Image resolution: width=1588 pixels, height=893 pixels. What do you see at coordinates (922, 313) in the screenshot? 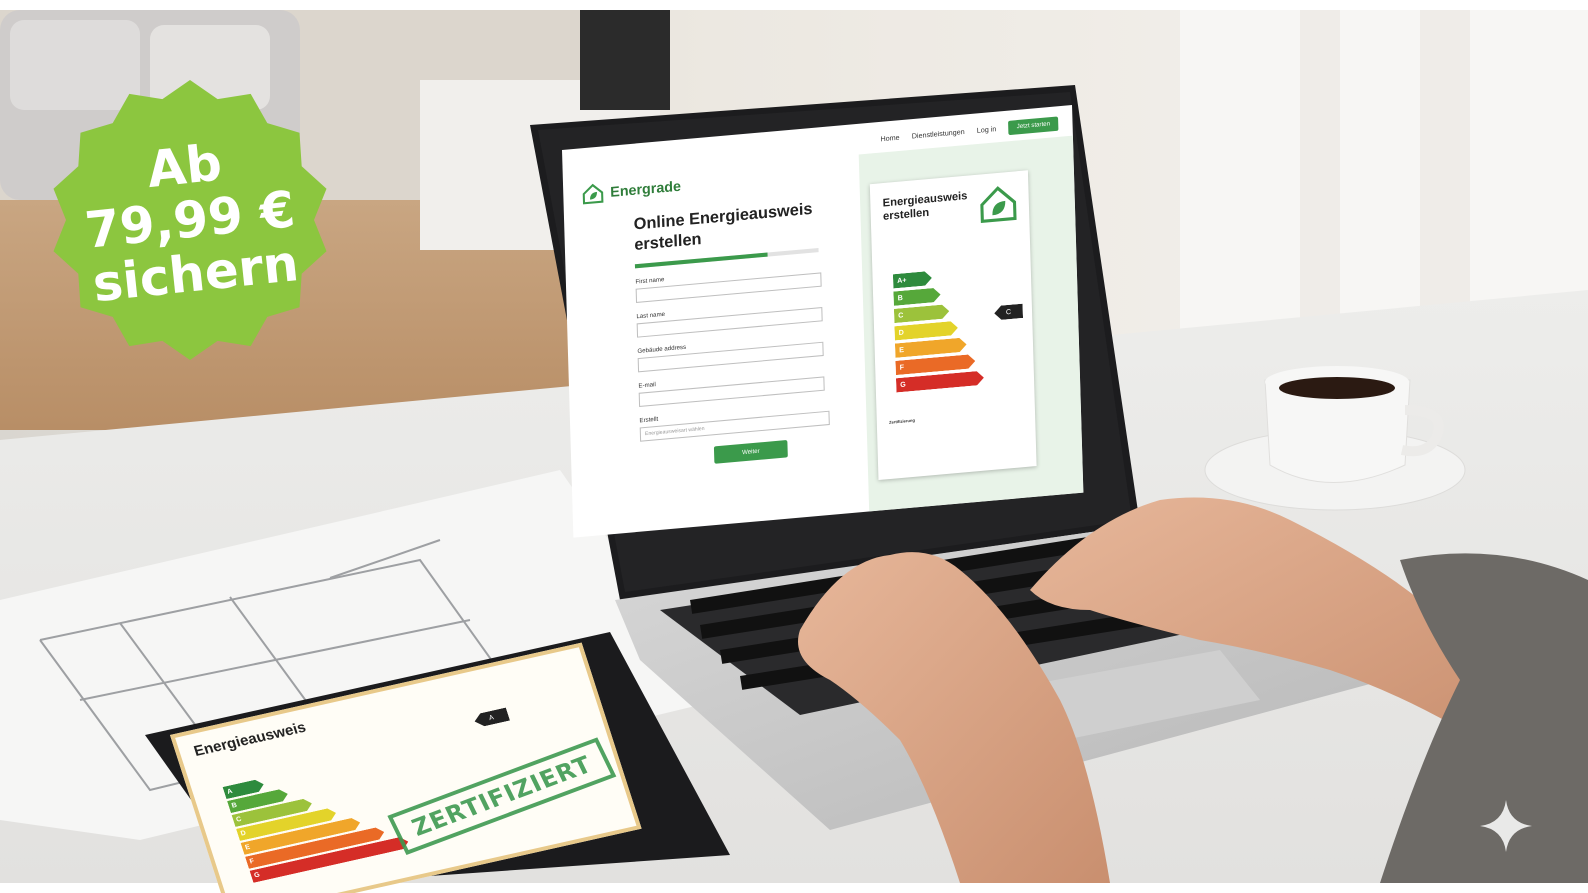
I see `energy-bar-c: C` at bounding box center [922, 313].